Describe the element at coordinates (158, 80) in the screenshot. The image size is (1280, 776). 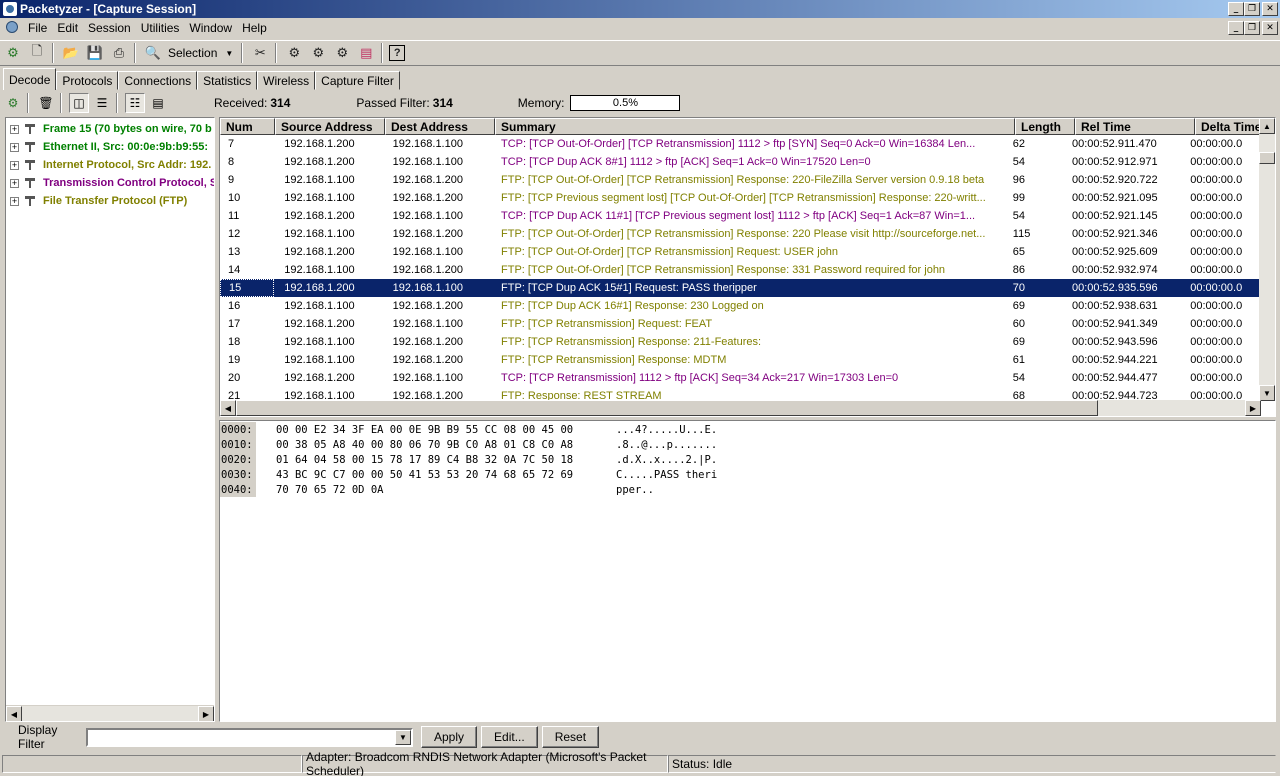
I see `tab-connections: Connections` at that location.